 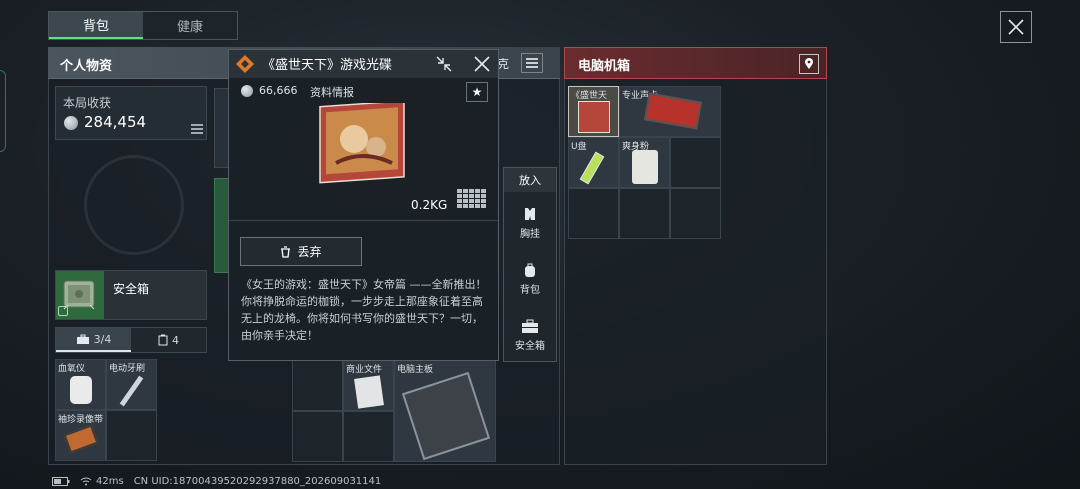 I want to click on star-icon: ★, so click(x=477, y=92).